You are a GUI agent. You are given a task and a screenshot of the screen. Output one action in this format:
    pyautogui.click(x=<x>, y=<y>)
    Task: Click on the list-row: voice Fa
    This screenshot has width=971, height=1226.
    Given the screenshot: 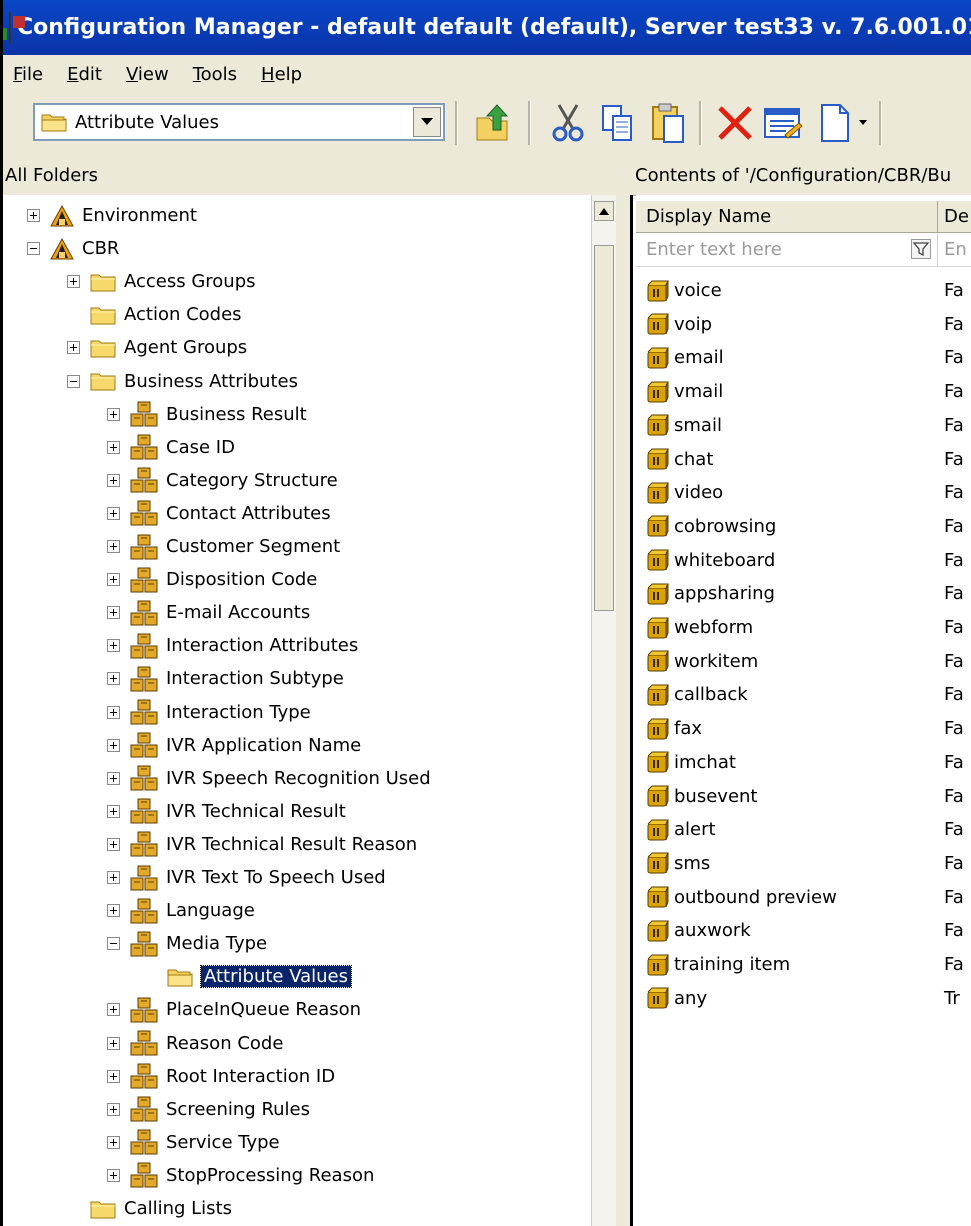 What is the action you would take?
    pyautogui.click(x=803, y=290)
    